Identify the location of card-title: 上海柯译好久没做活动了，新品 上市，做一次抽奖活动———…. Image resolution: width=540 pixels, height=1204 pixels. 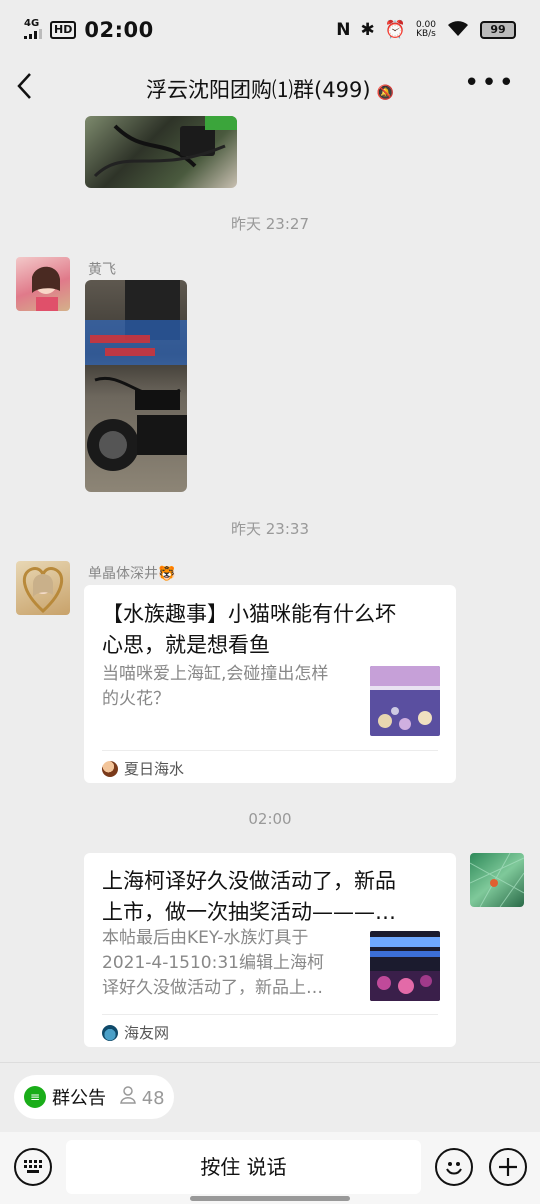
(249, 897).